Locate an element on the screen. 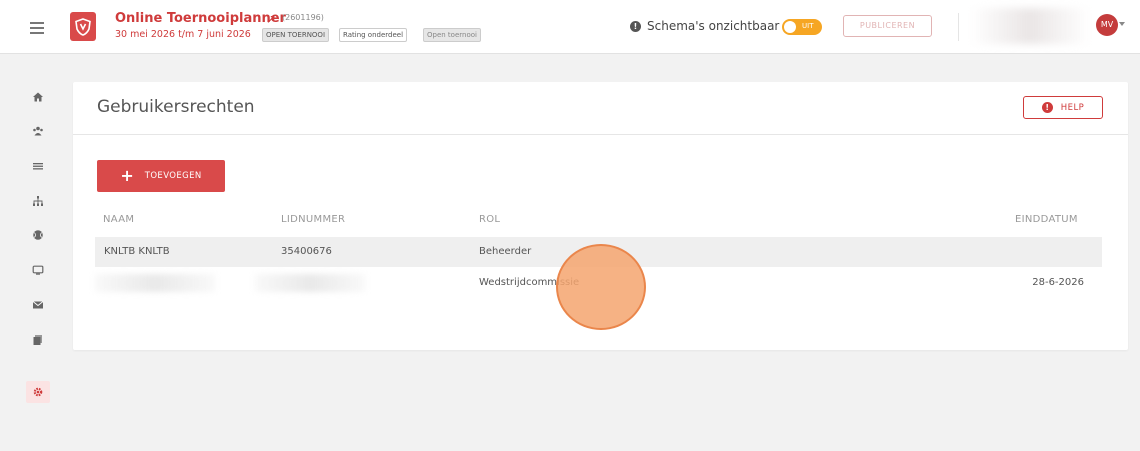 The height and width of the screenshot is (451, 1140). list-icon is located at coordinates (38, 166).